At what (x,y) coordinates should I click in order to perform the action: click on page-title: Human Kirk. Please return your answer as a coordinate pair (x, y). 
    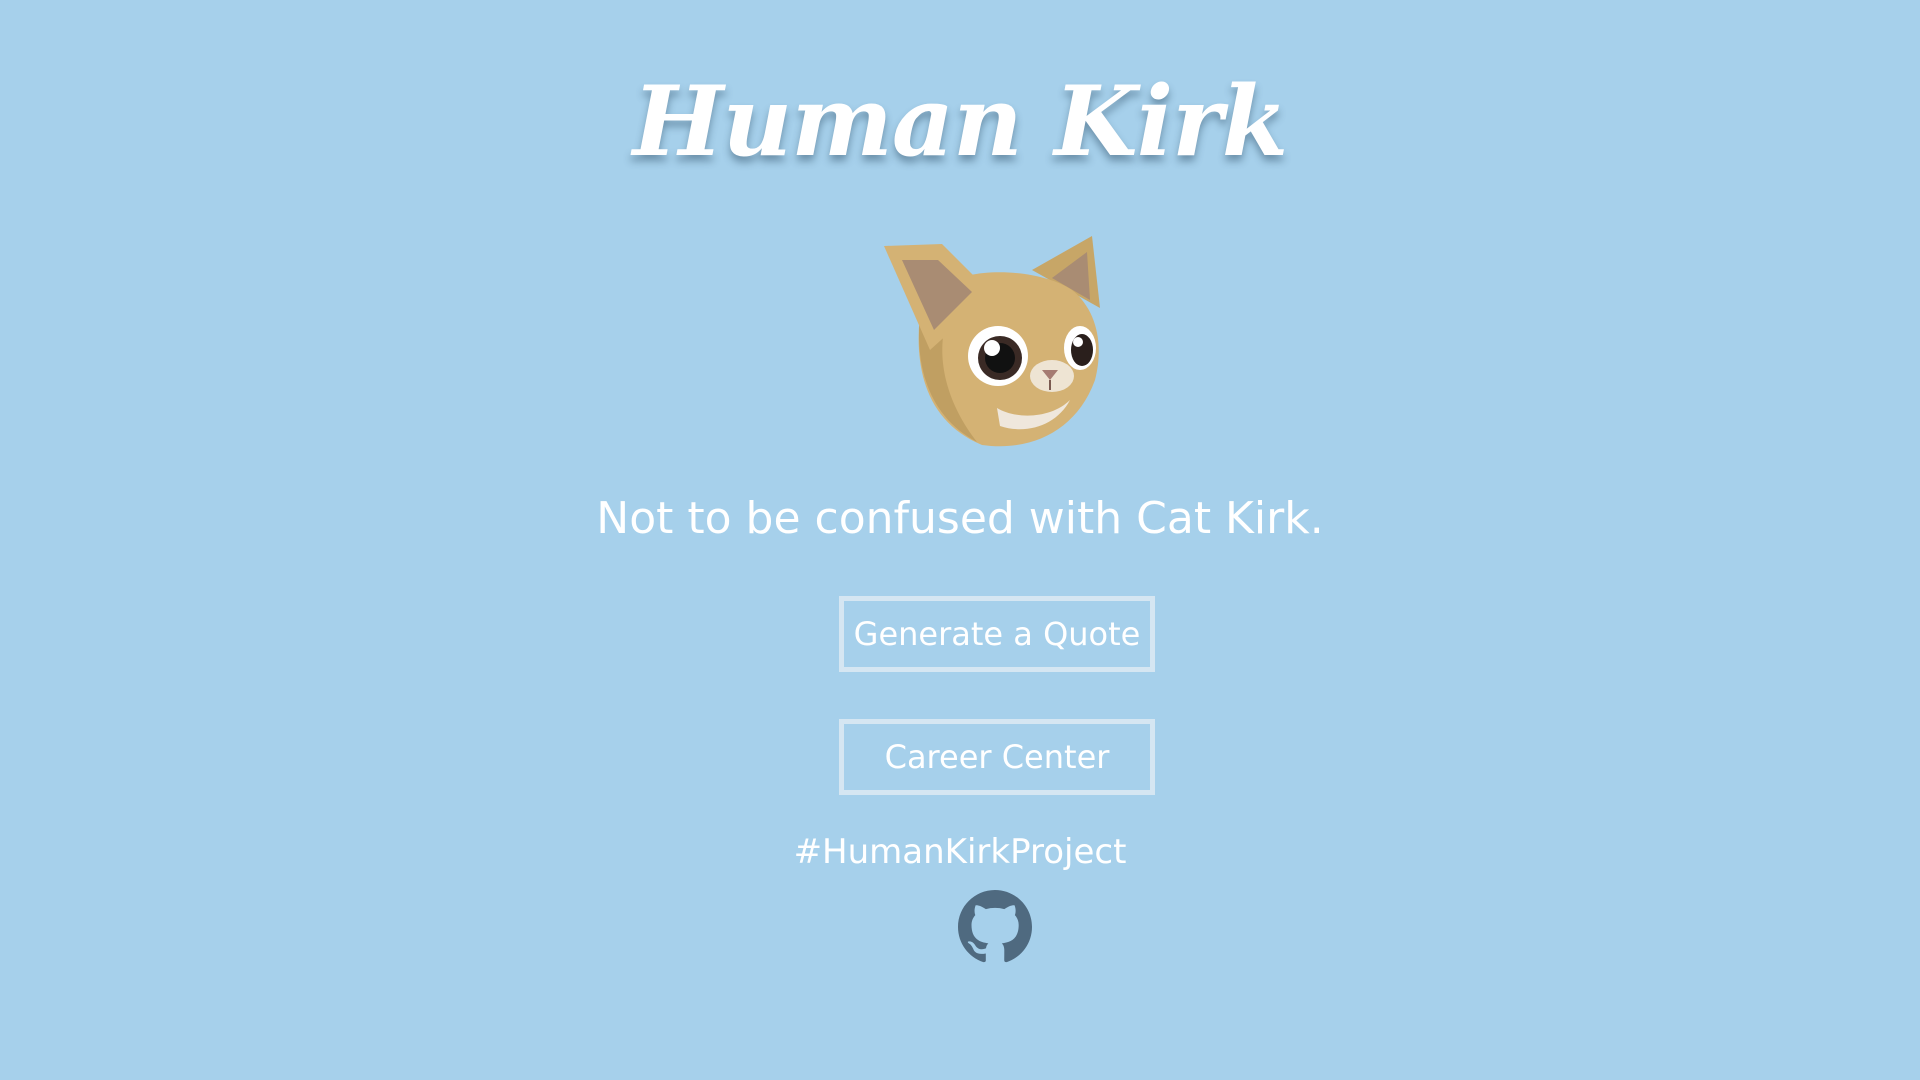
    Looking at the image, I should click on (960, 121).